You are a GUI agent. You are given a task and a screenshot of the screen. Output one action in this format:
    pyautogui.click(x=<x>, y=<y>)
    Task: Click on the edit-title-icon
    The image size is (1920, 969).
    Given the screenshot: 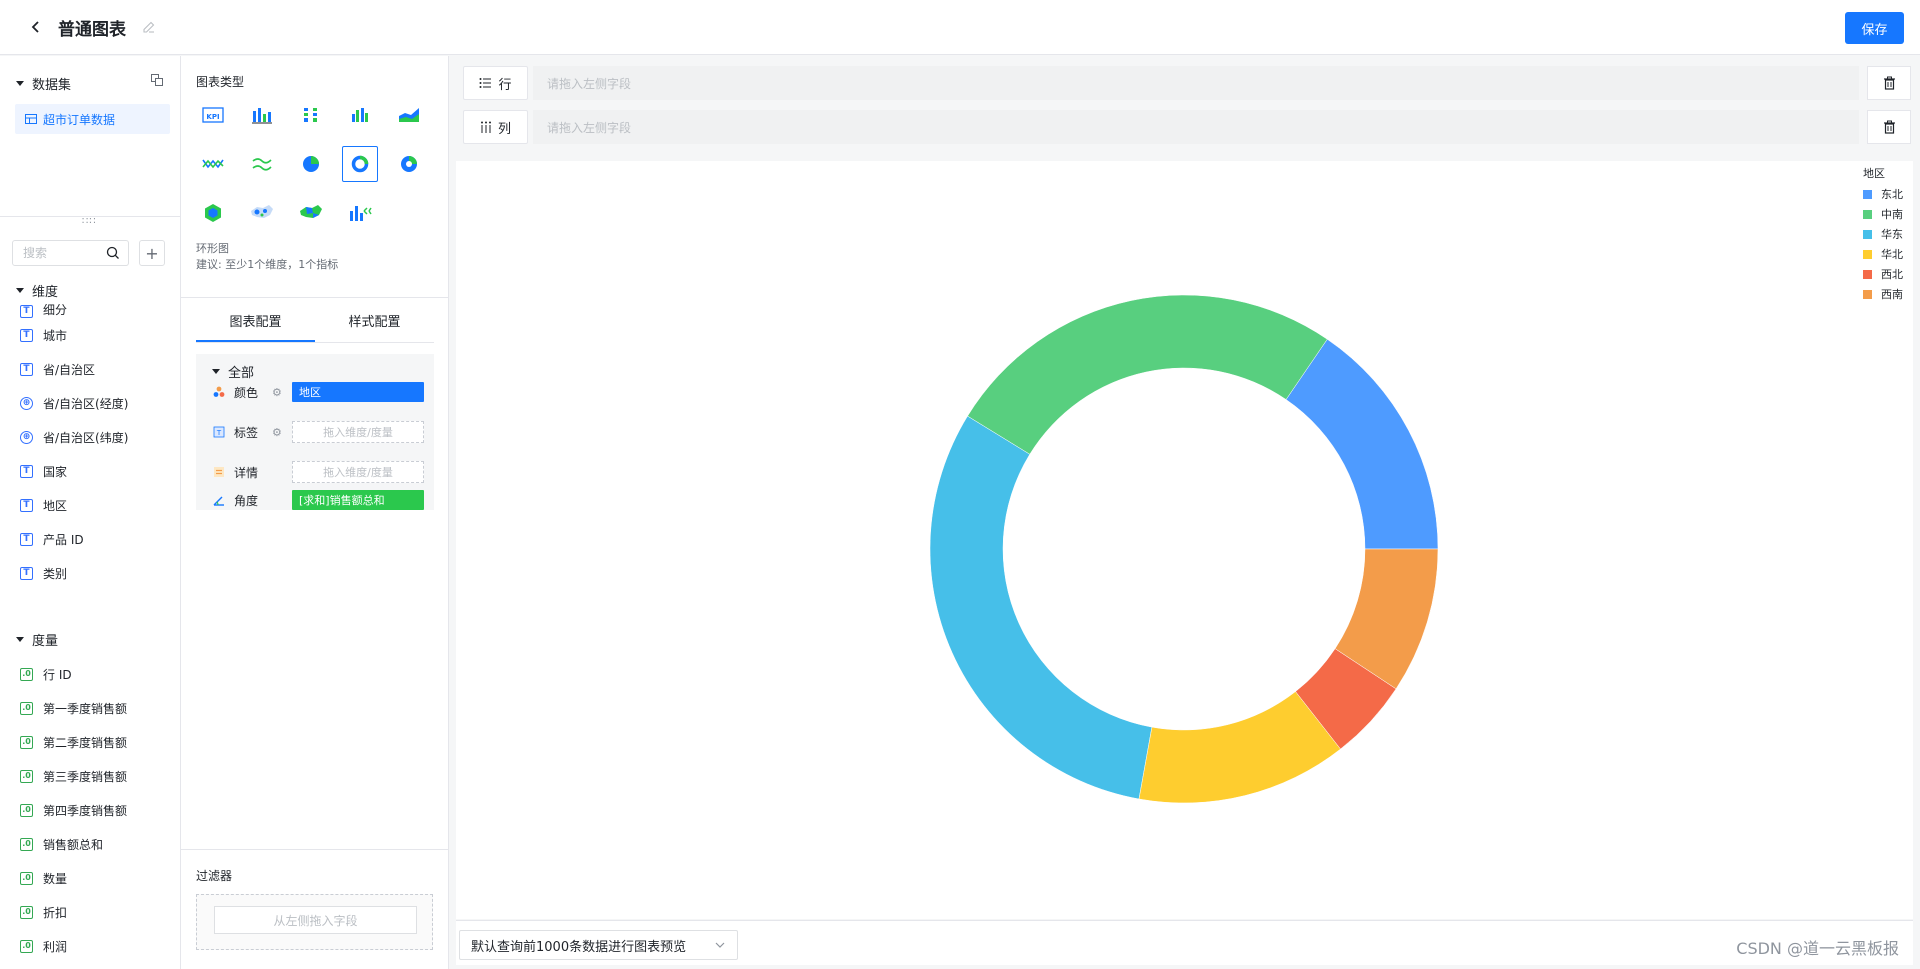 What is the action you would take?
    pyautogui.click(x=149, y=27)
    